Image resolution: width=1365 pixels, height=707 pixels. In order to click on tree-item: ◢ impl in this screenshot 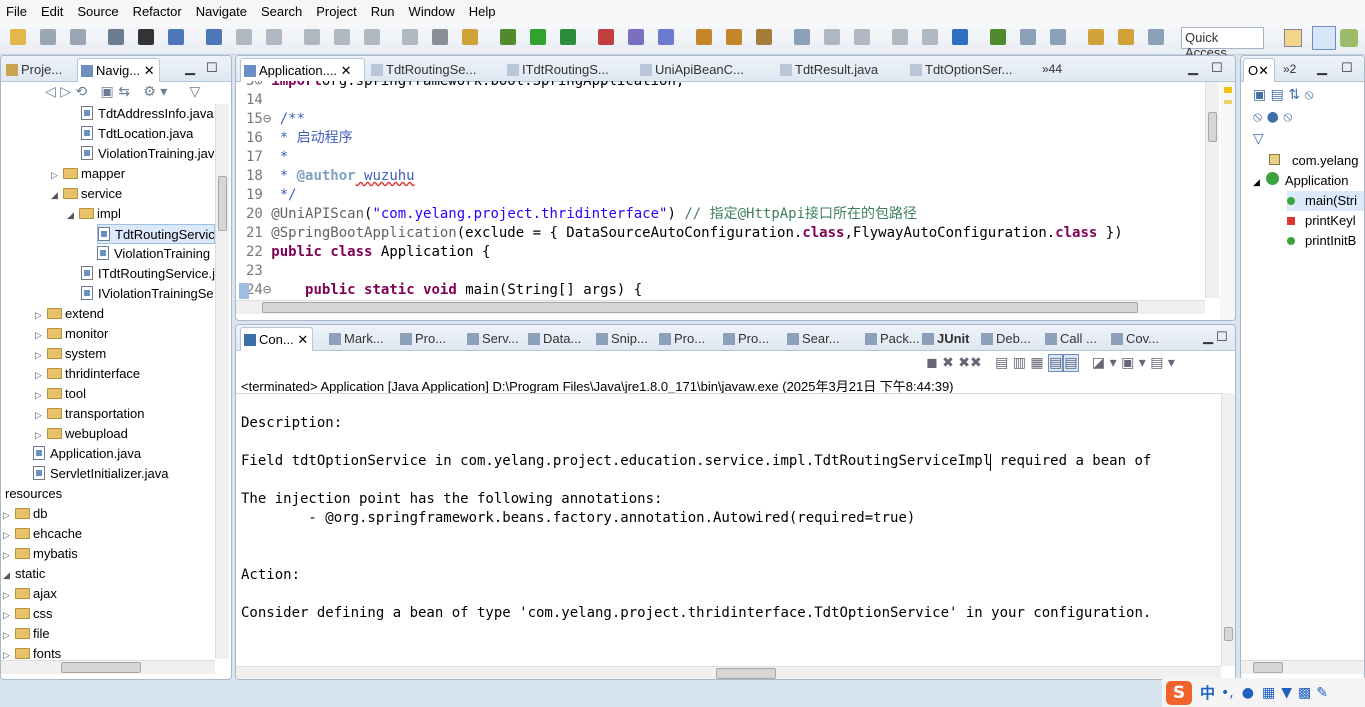, I will do `click(94, 214)`.